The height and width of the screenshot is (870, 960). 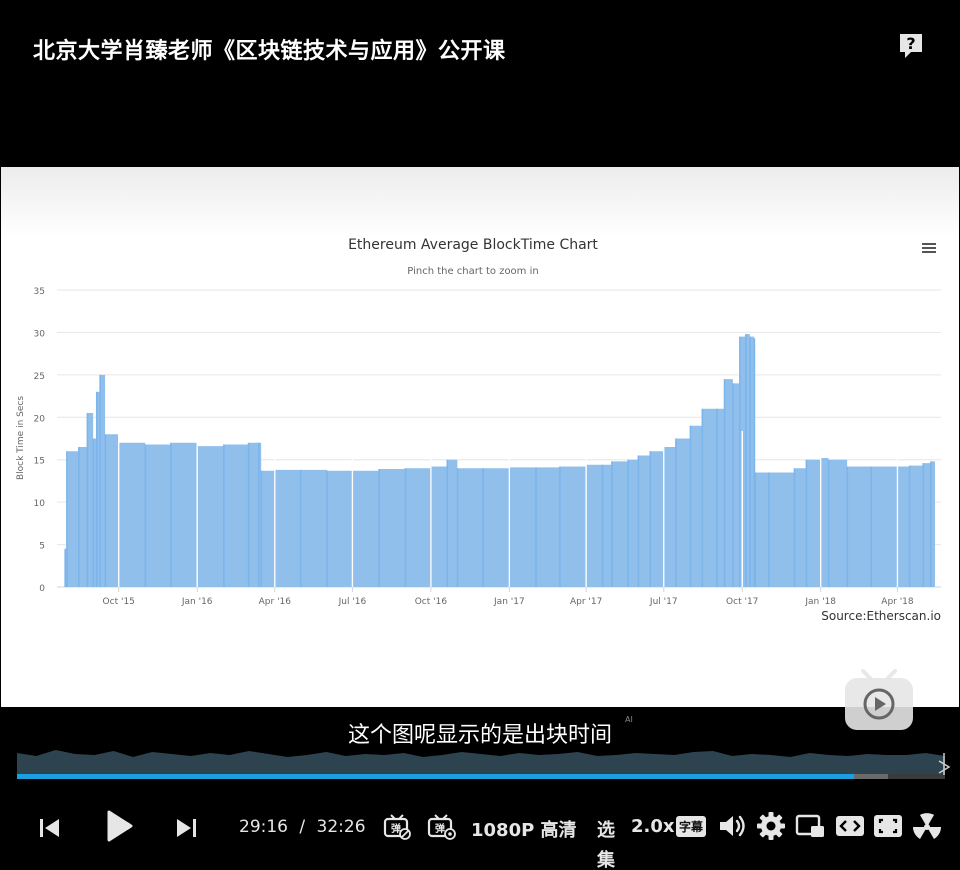 What do you see at coordinates (21, 438) in the screenshot?
I see `y-axis-label: Block Time in Secs` at bounding box center [21, 438].